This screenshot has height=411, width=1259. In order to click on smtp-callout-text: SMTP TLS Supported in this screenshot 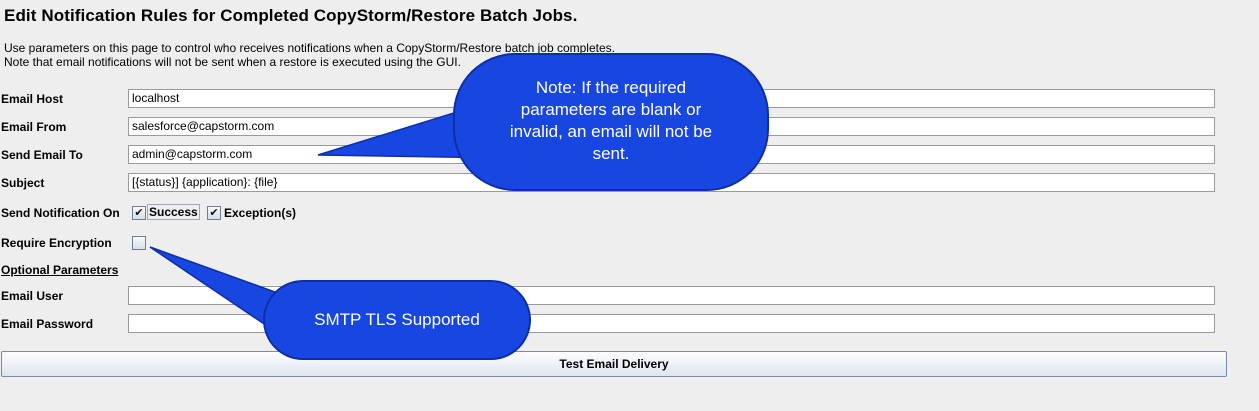, I will do `click(397, 319)`.